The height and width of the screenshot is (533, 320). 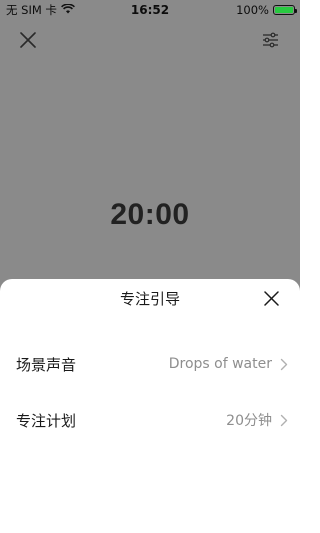 I want to click on status-right: 100%, so click(x=266, y=10).